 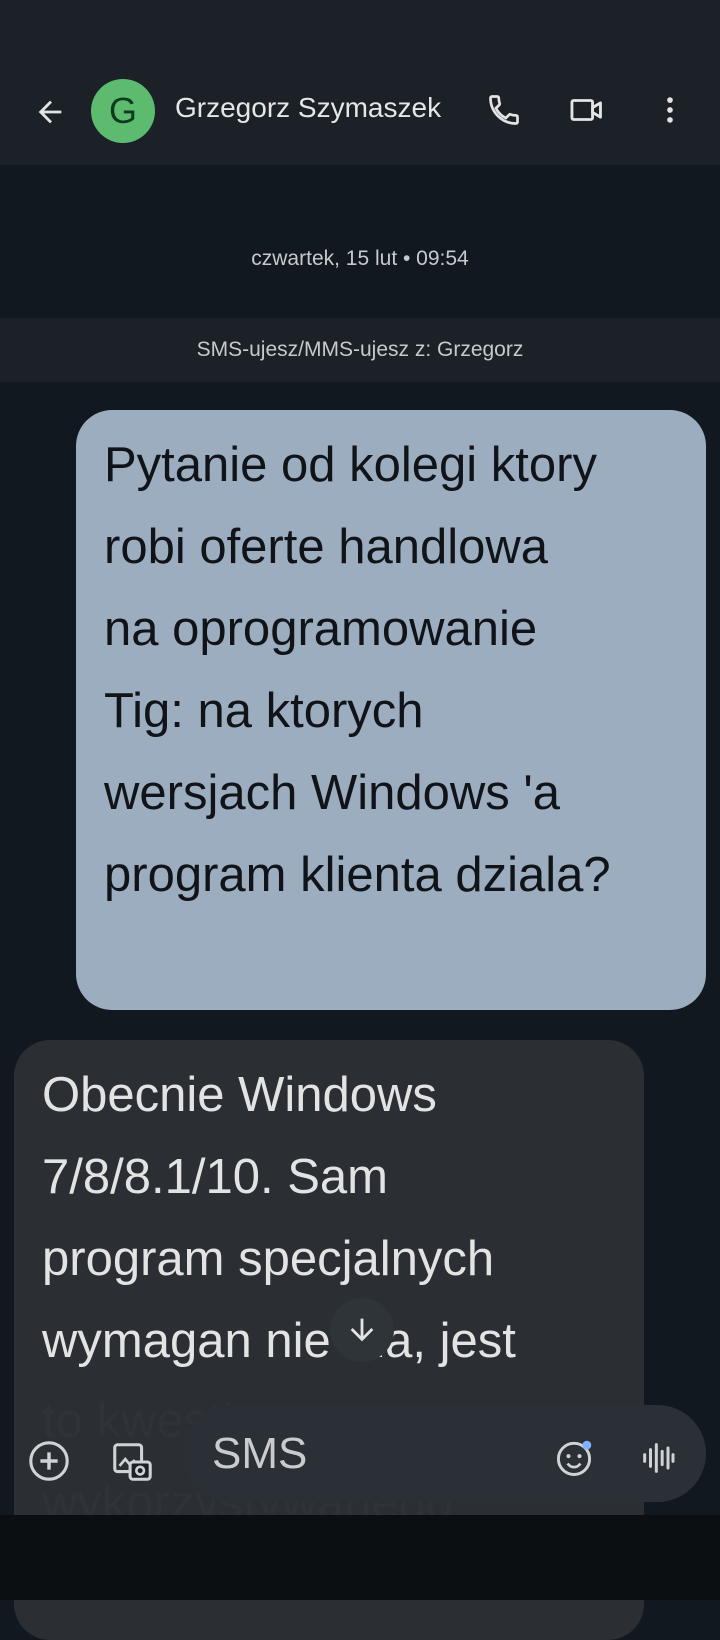 What do you see at coordinates (360, 258) in the screenshot?
I see `message-date-label: czwartek, 15 lut • 09:54` at bounding box center [360, 258].